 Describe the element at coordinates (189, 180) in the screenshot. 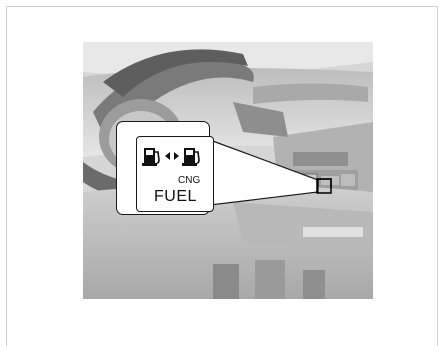

I see `cng-label: CNG` at that location.